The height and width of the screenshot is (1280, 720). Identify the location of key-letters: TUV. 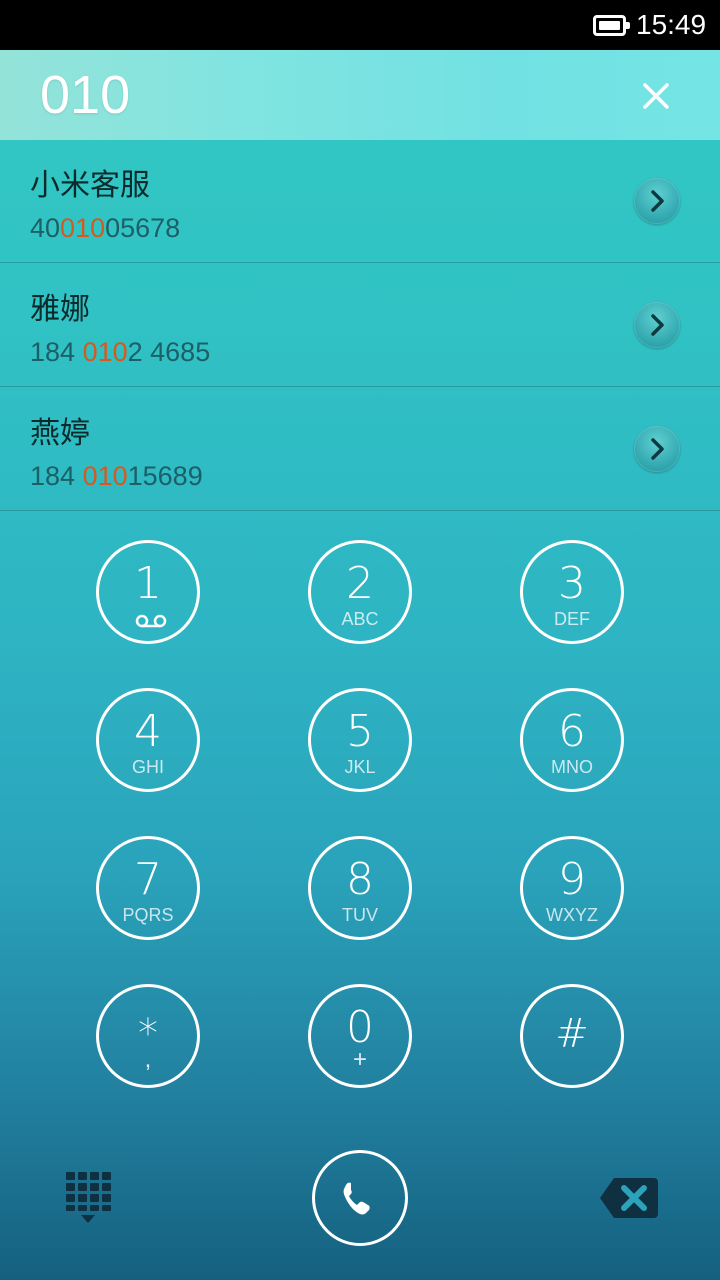
(360, 915).